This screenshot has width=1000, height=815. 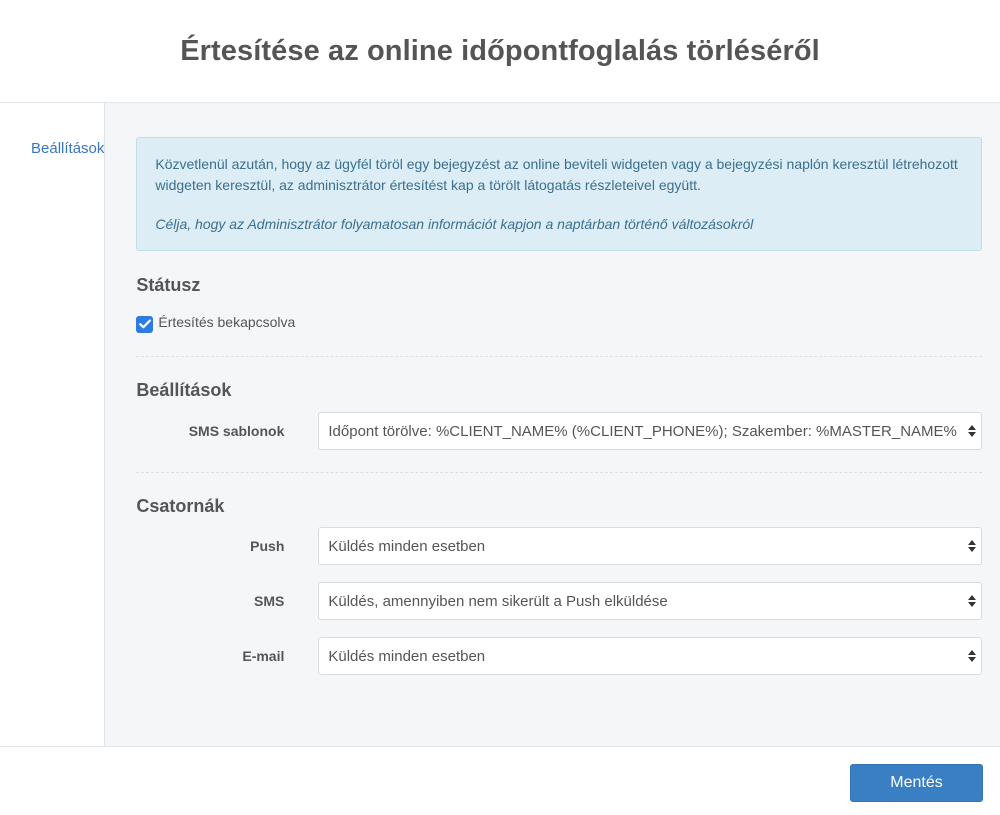 I want to click on email-channel-row: E-mail Küldés minden esetben, so click(x=559, y=656).